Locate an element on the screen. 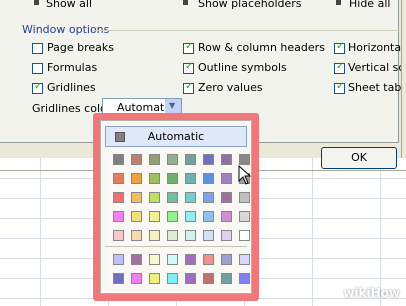 The image size is (406, 306). chevron-down-icon: ▼ is located at coordinates (172, 105).